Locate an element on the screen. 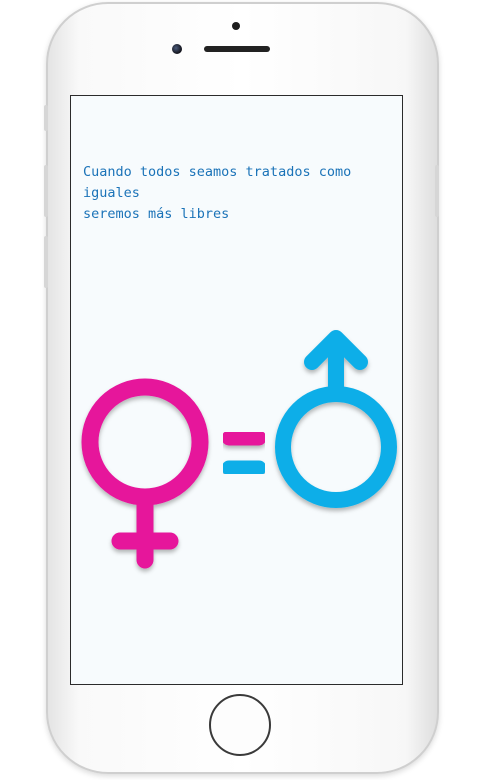 The height and width of the screenshot is (780, 483). home-button is located at coordinates (240, 725).